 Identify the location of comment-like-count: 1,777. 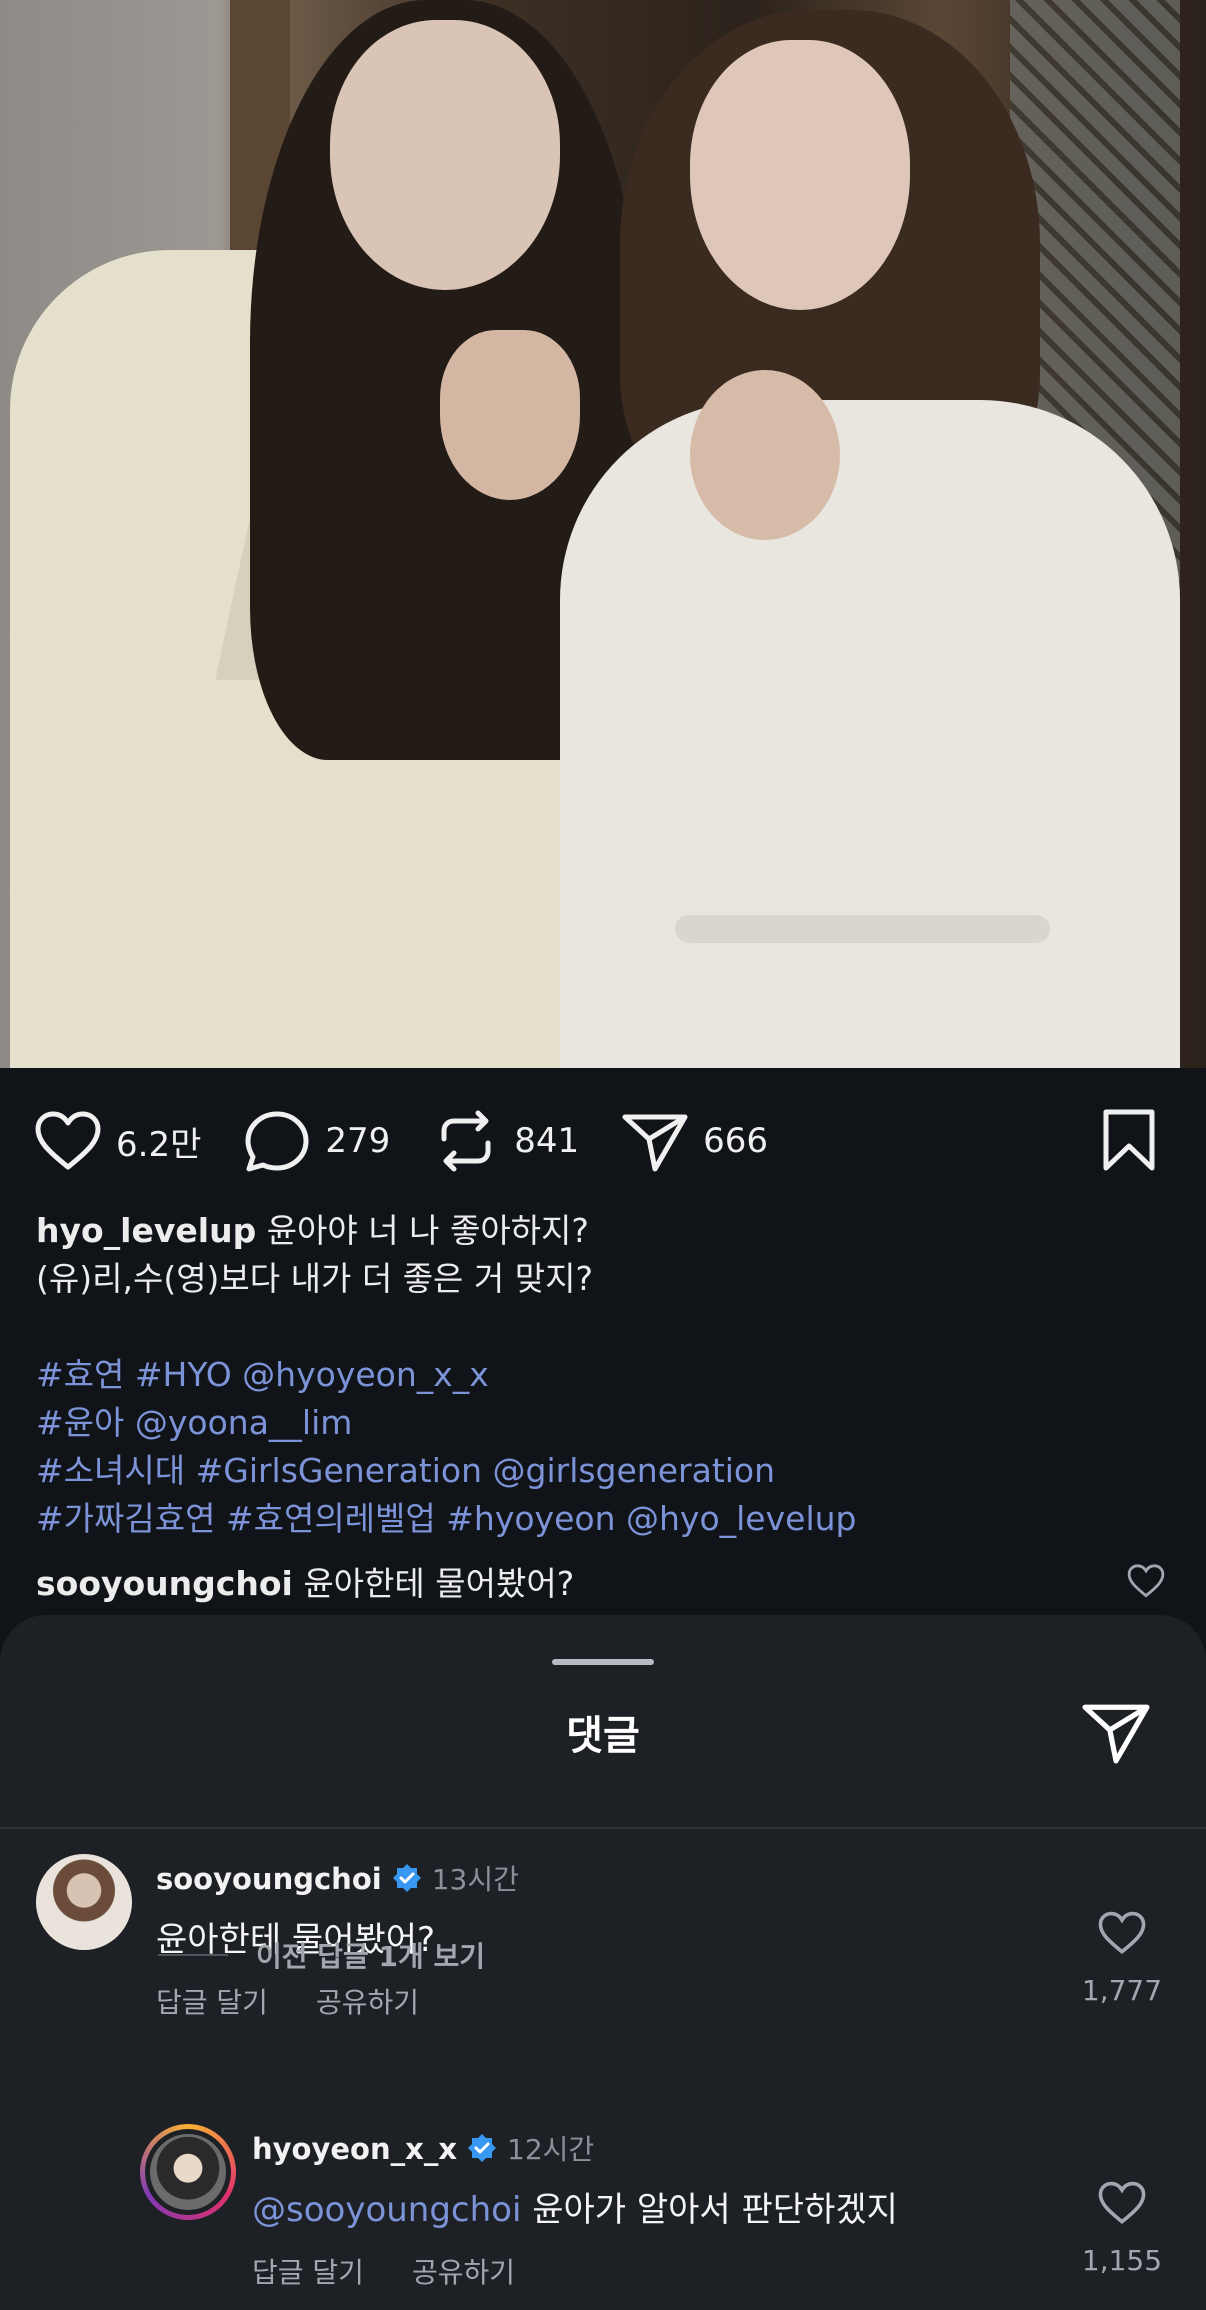
(1122, 1990).